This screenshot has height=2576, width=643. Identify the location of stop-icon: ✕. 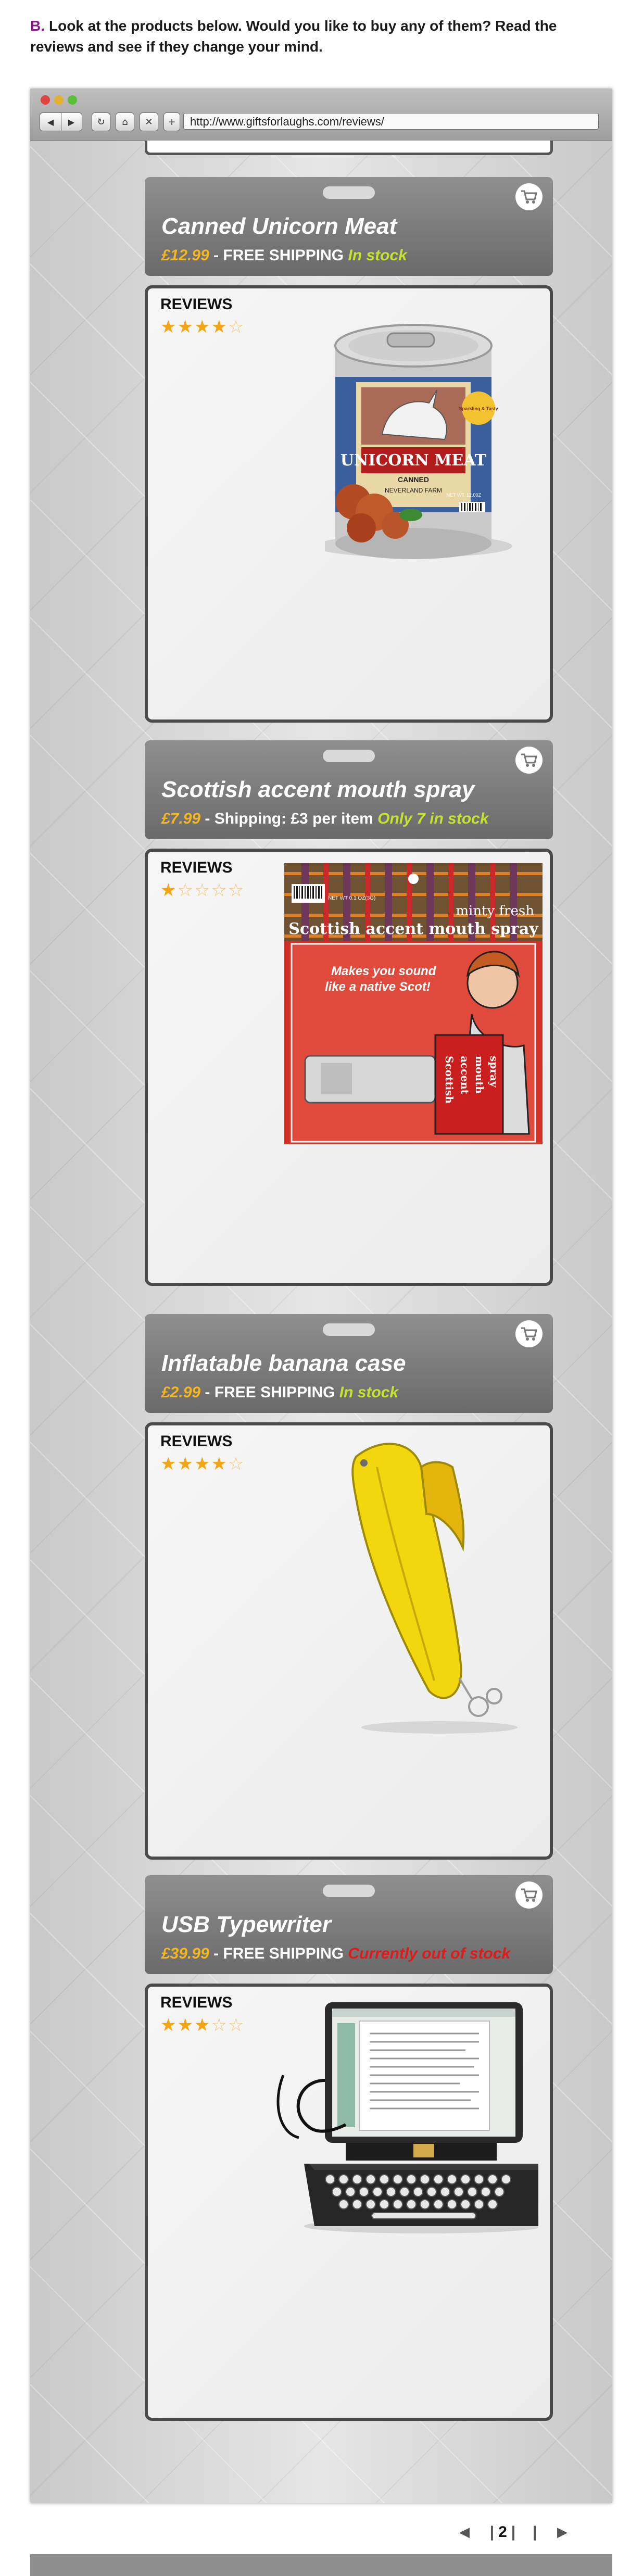
(149, 121).